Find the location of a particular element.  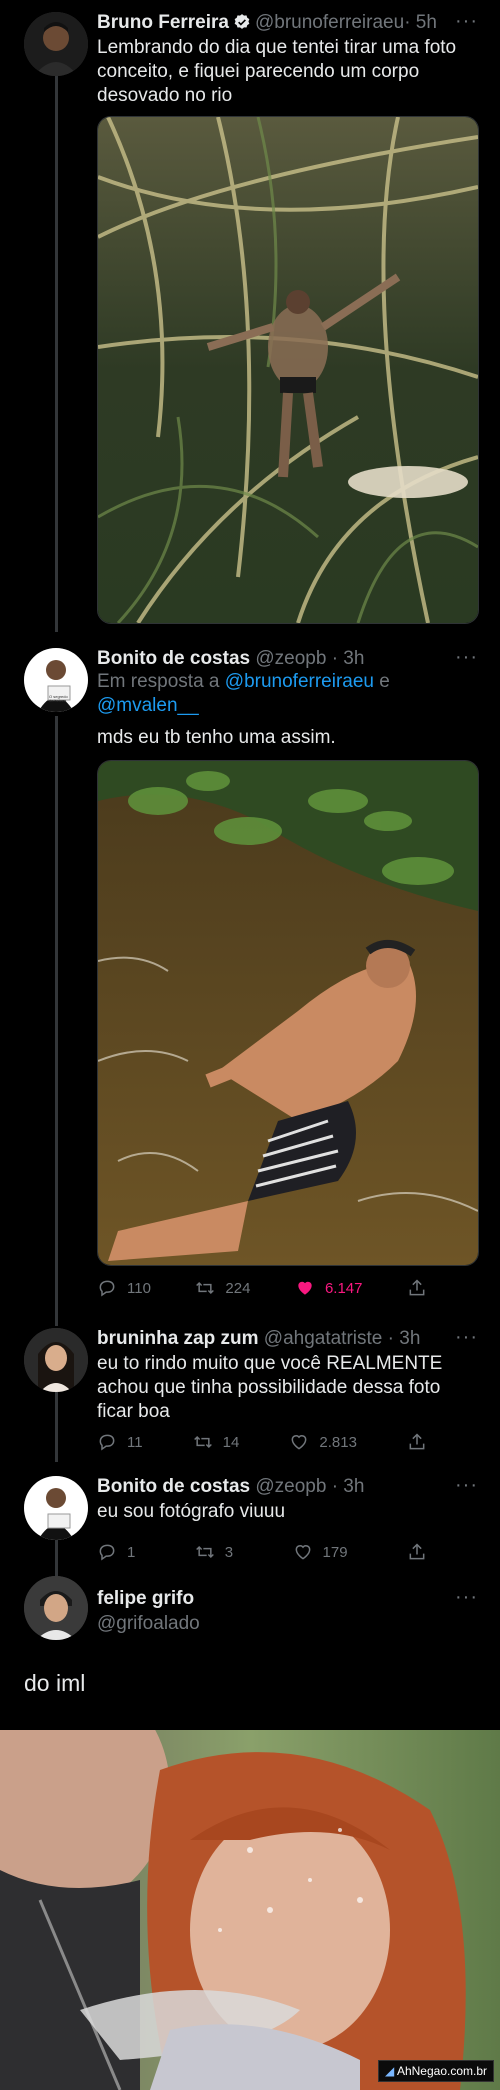

mention-link: @mvalen__ is located at coordinates (148, 705).